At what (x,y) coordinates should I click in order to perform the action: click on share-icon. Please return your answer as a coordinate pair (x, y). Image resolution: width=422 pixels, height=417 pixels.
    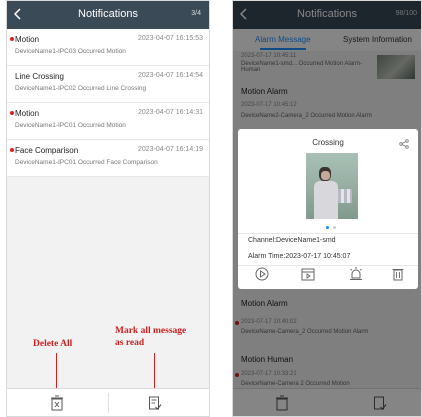
    Looking at the image, I should click on (404, 142).